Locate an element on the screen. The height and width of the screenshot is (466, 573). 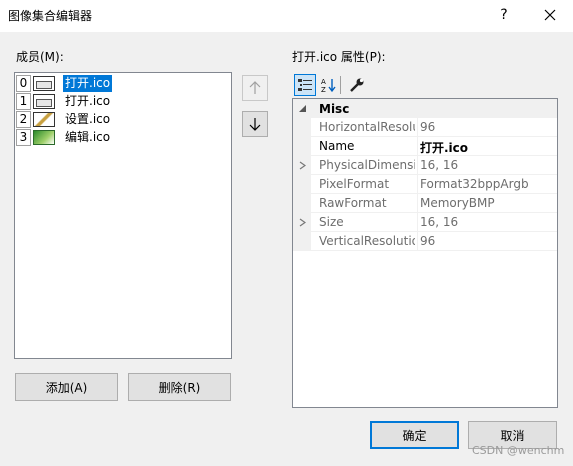
property-value: MemoryBMP is located at coordinates (457, 203).